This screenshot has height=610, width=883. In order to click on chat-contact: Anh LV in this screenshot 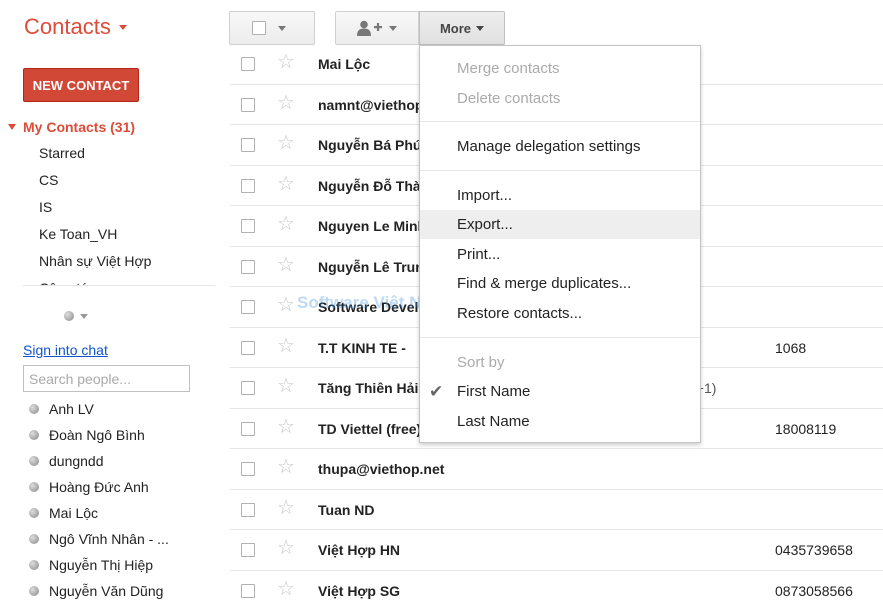, I will do `click(122, 409)`.